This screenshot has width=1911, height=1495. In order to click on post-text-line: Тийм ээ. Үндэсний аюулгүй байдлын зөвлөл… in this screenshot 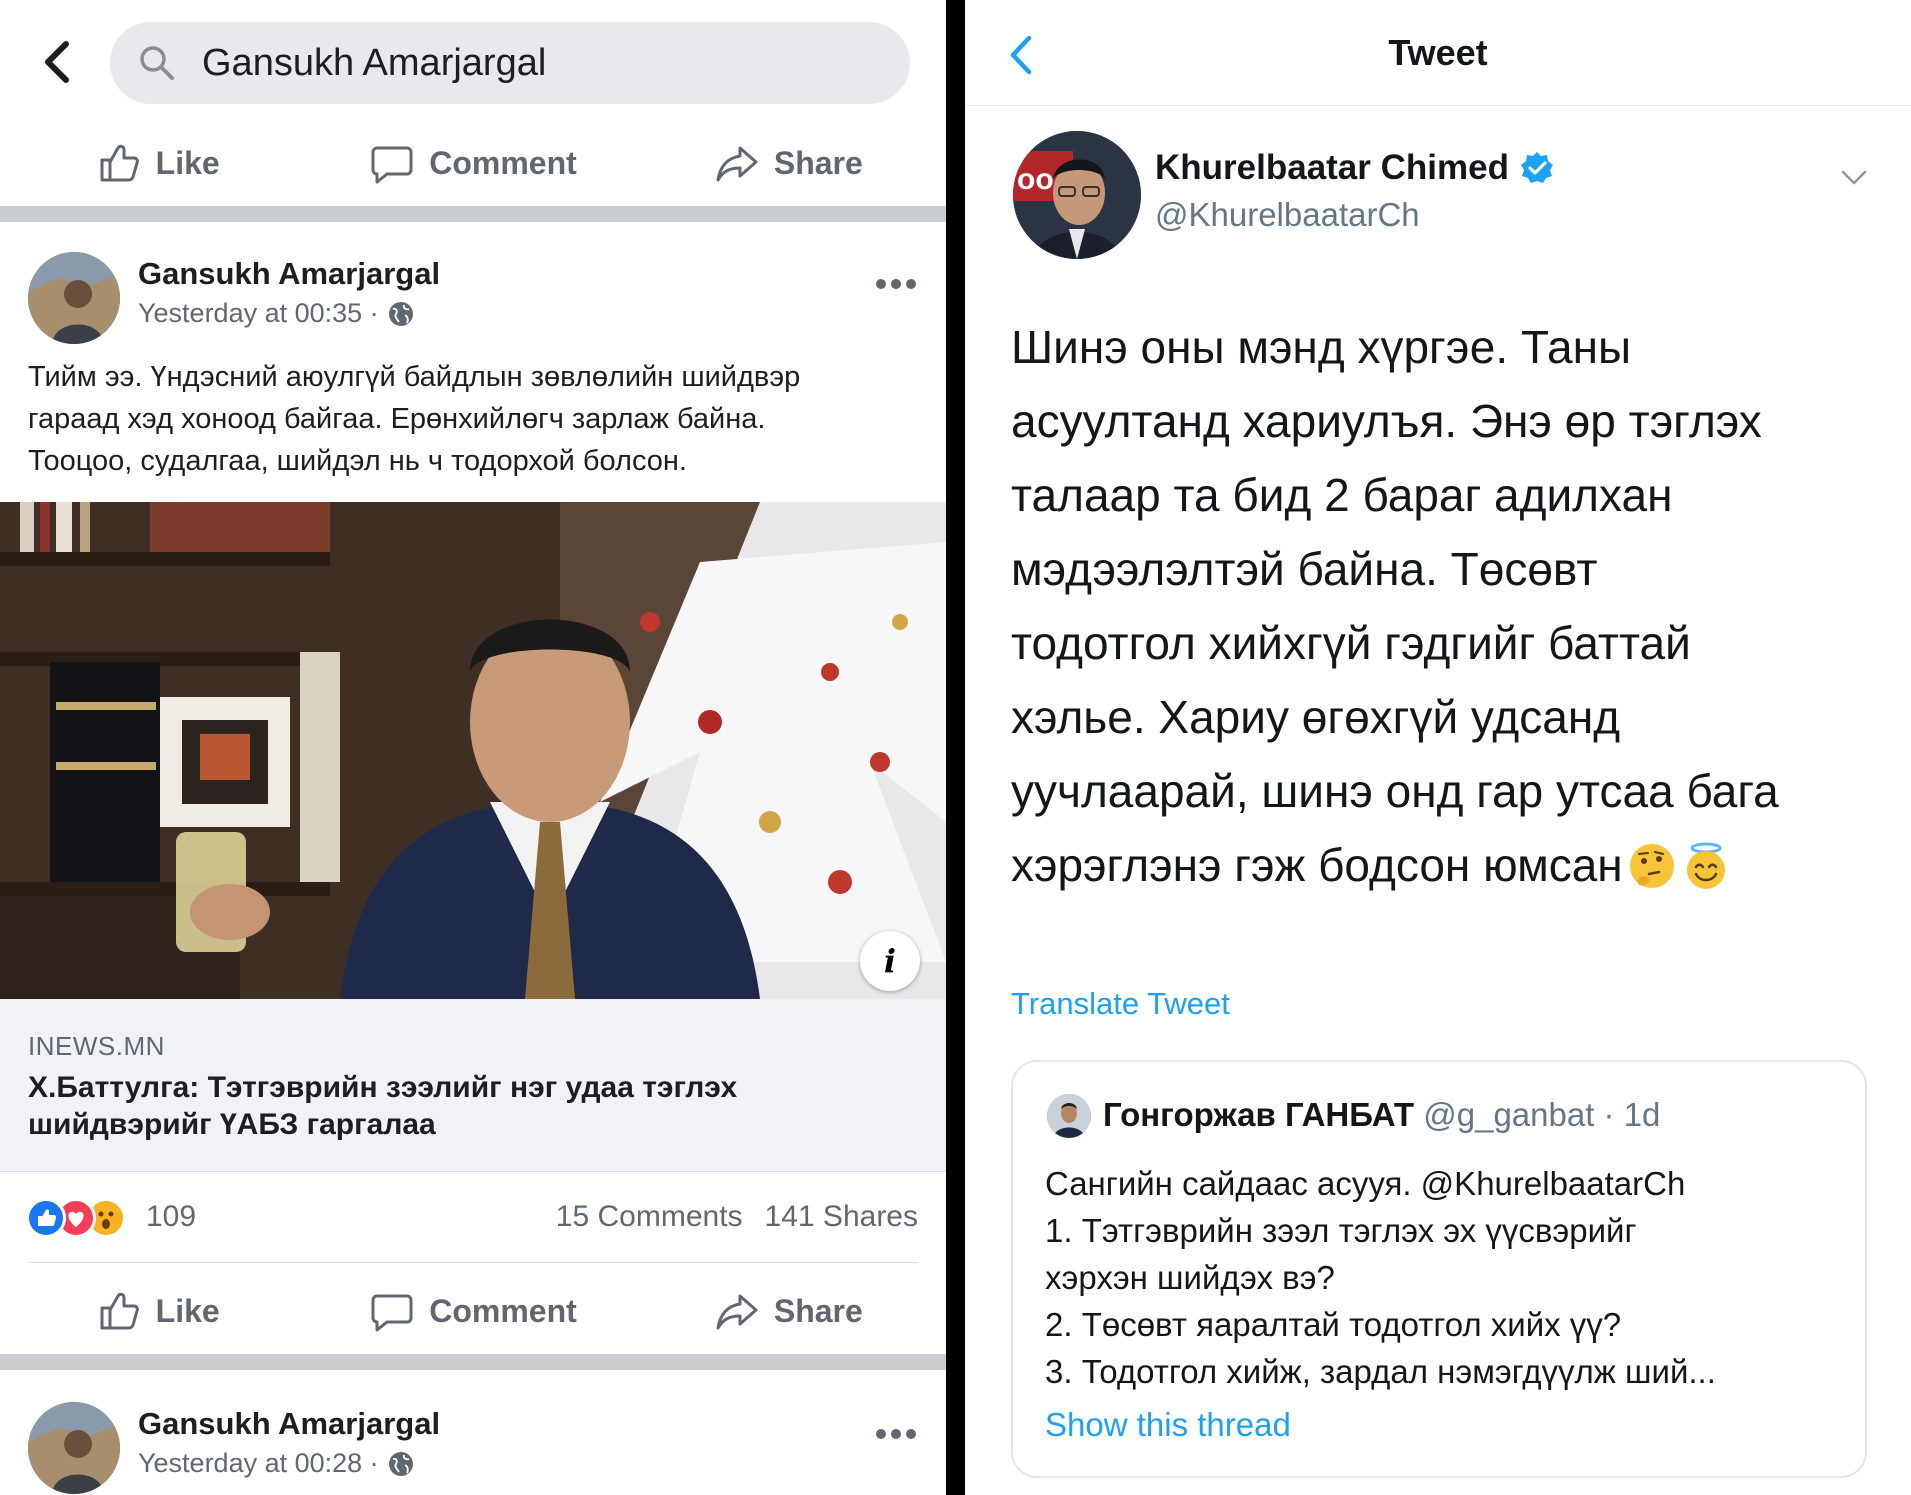, I will do `click(414, 377)`.